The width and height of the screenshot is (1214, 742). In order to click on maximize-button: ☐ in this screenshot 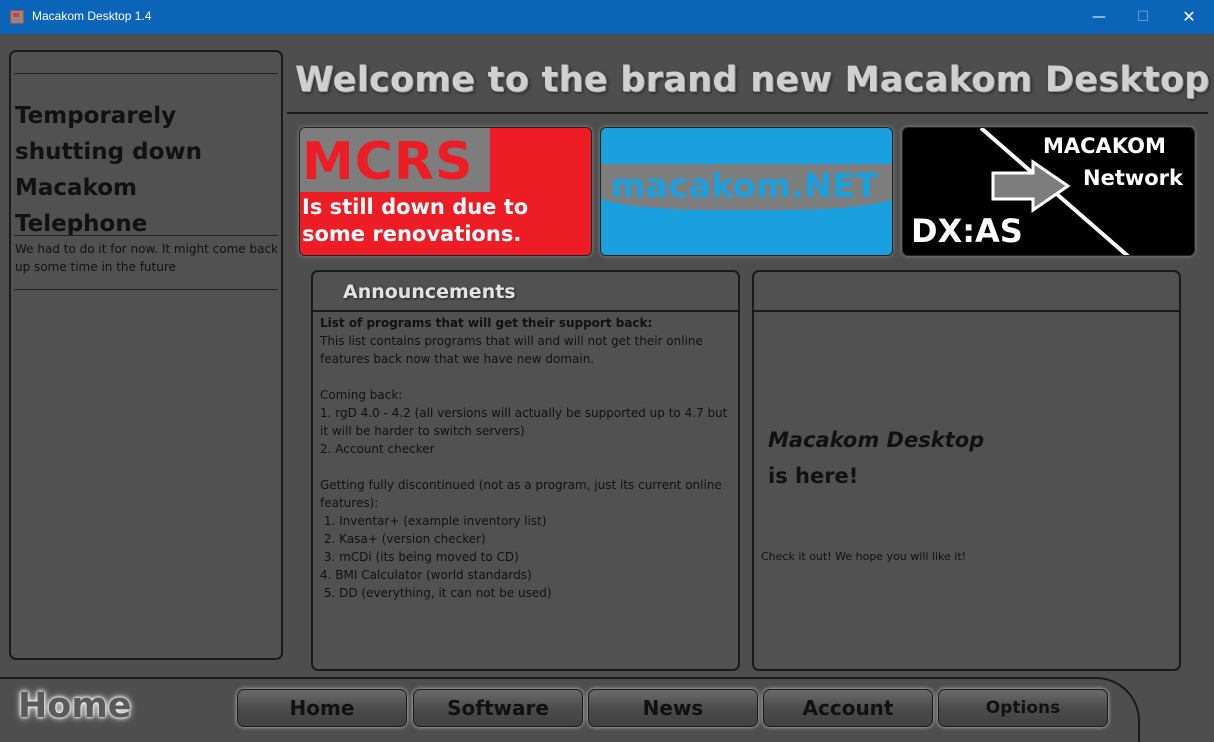, I will do `click(1143, 17)`.